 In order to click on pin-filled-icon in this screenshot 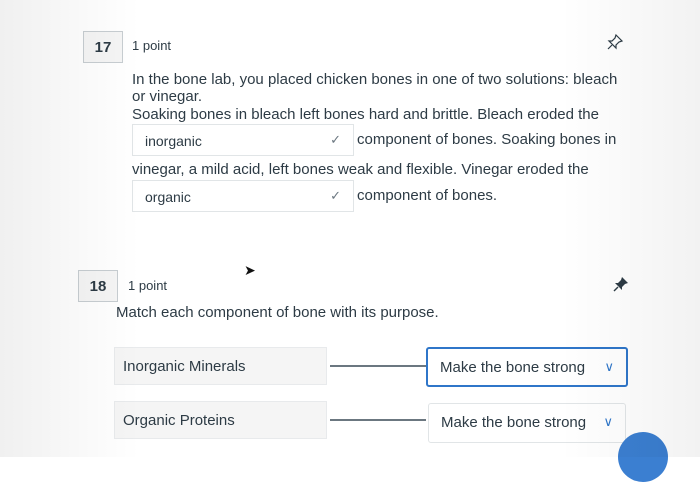, I will do `click(620, 284)`.